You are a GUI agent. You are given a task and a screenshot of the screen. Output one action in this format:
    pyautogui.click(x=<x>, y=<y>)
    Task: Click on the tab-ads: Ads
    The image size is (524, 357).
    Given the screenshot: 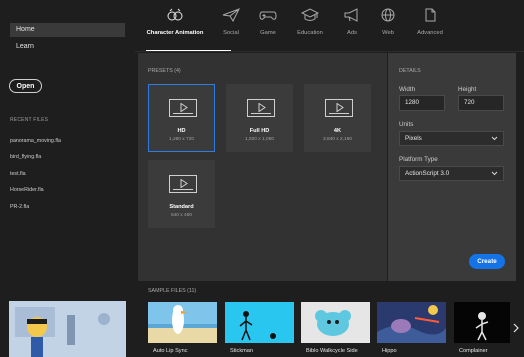 What is the action you would take?
    pyautogui.click(x=352, y=22)
    